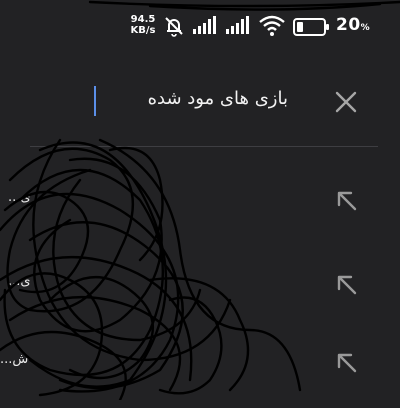  I want to click on network-speed-value: 94.5, so click(143, 19).